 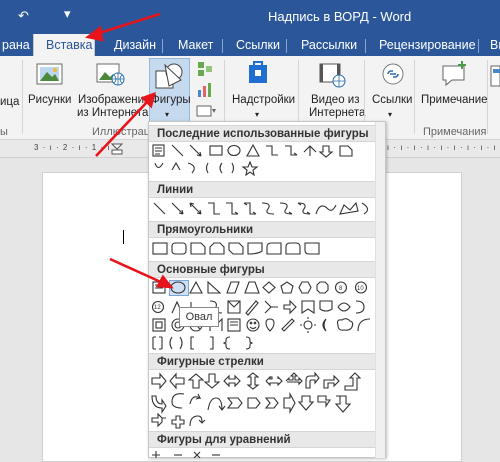 I want to click on indent-marker-icon, so click(x=117, y=149).